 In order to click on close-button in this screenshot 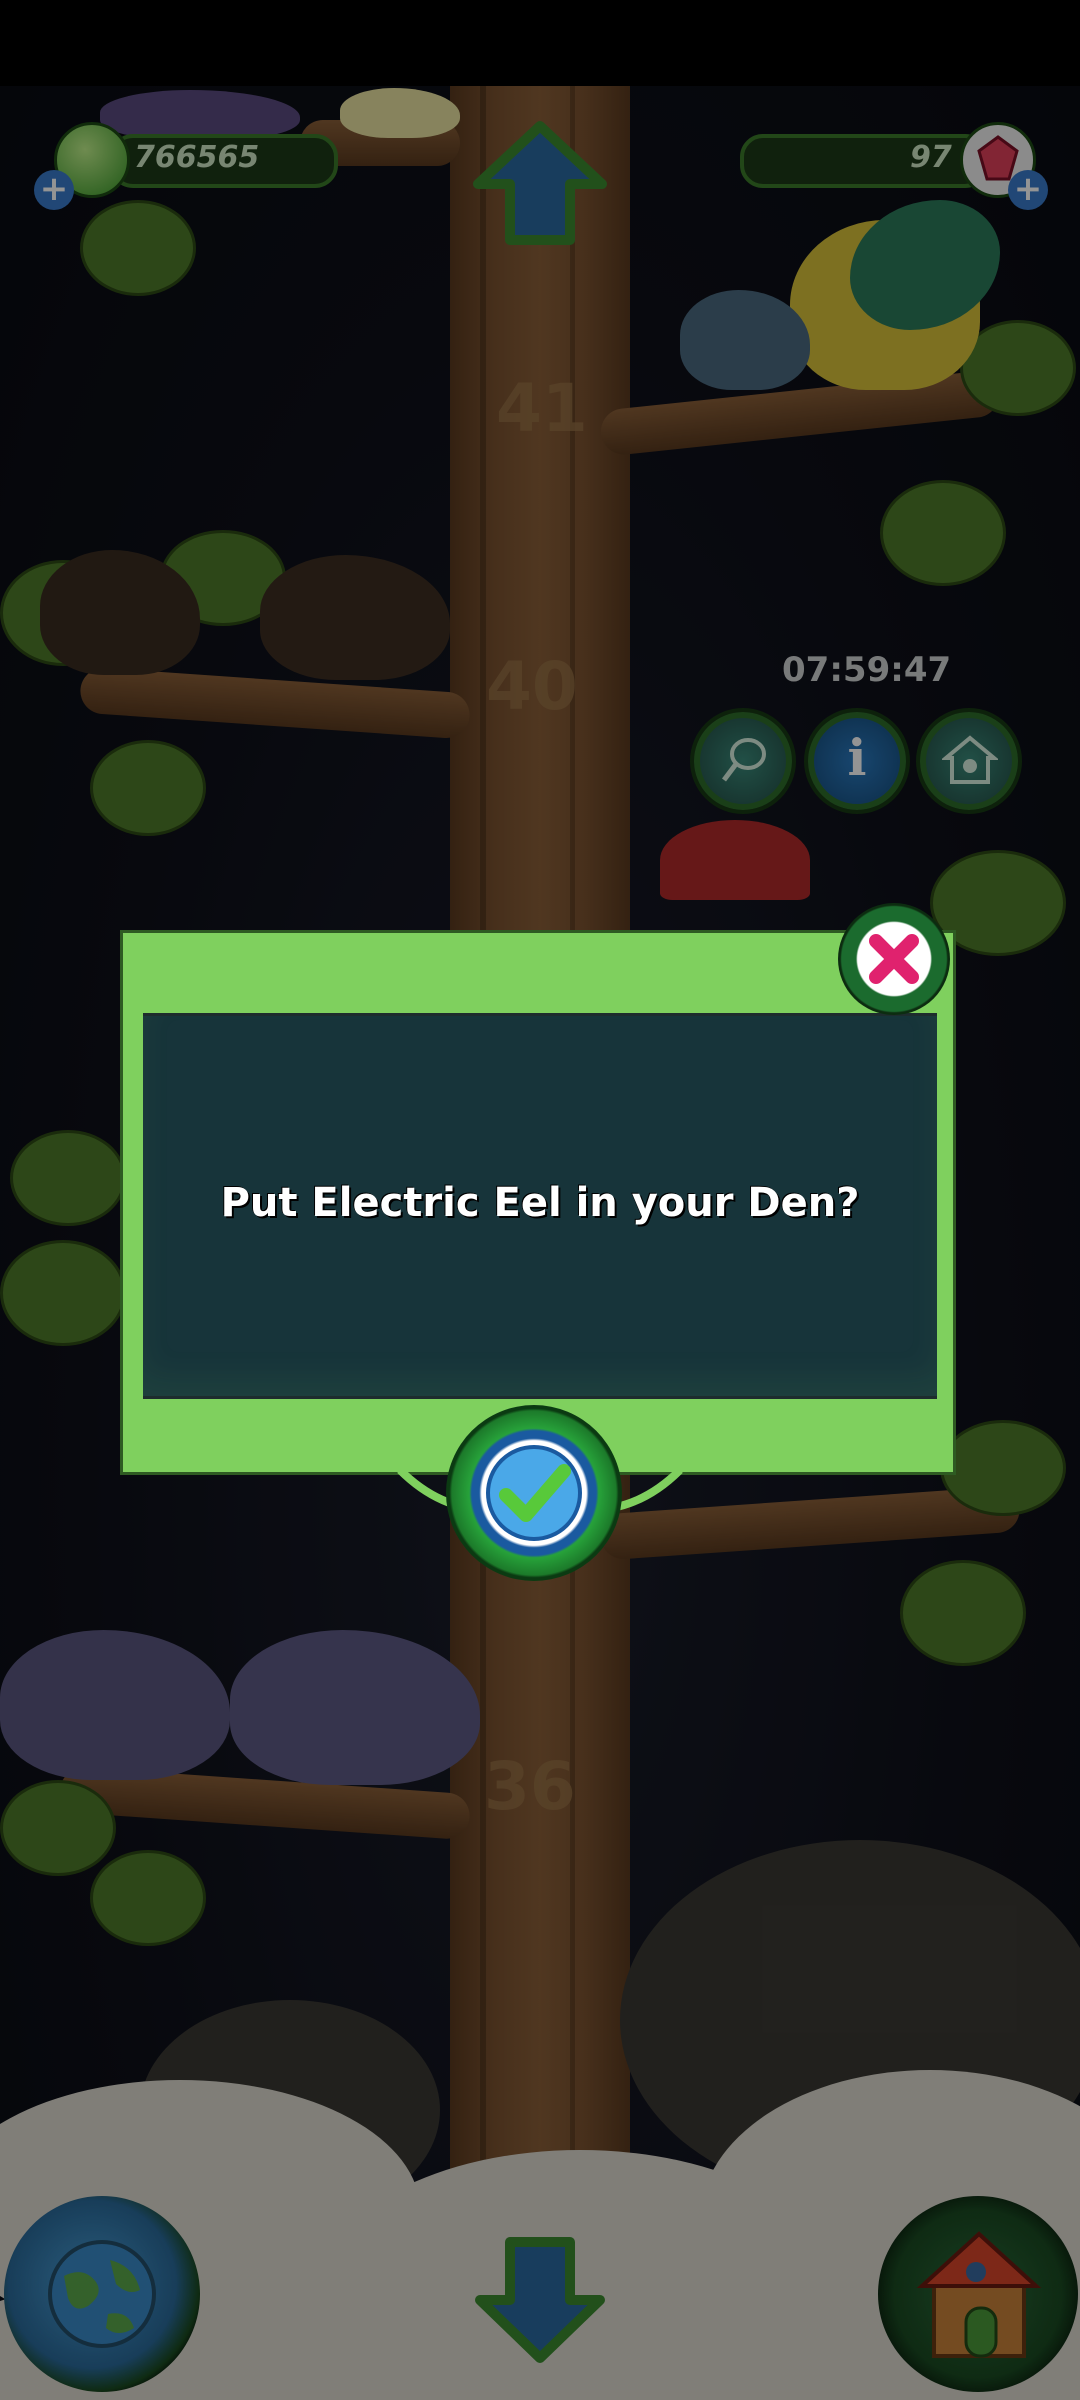, I will do `click(894, 959)`.